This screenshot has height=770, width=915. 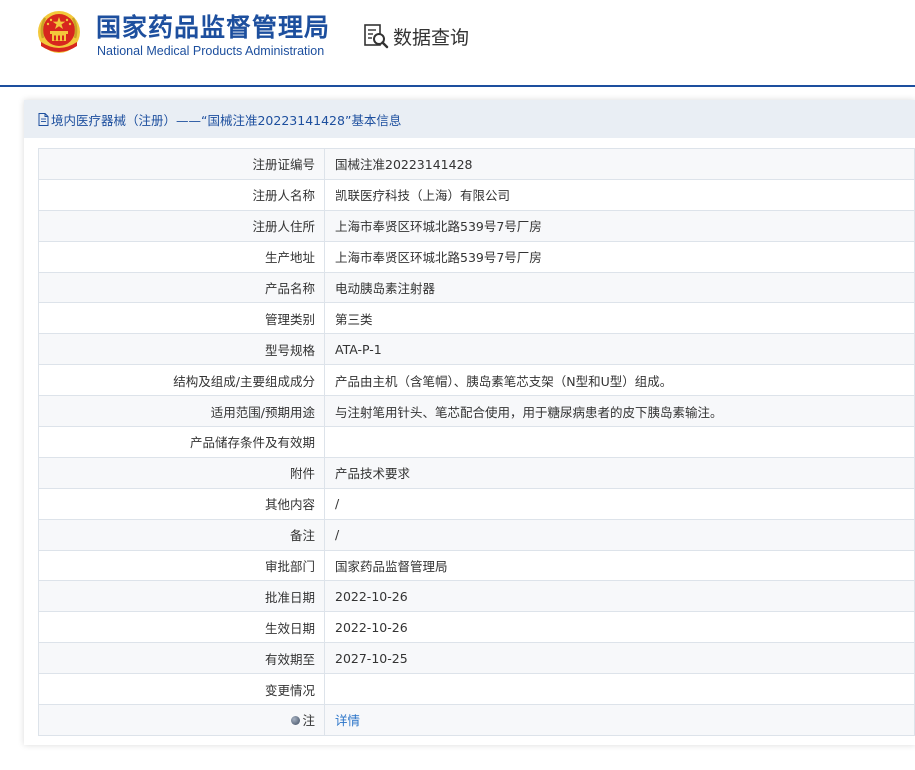 I want to click on table-row: 其他内容 /, so click(x=476, y=503).